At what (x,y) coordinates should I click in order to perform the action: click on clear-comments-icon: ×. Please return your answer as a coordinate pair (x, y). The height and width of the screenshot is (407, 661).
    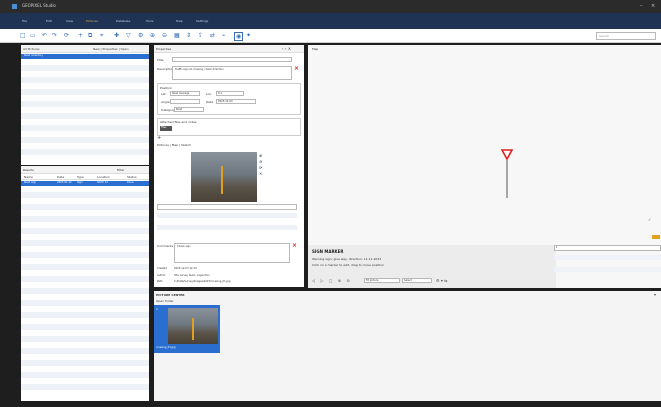
    Looking at the image, I should click on (294, 245).